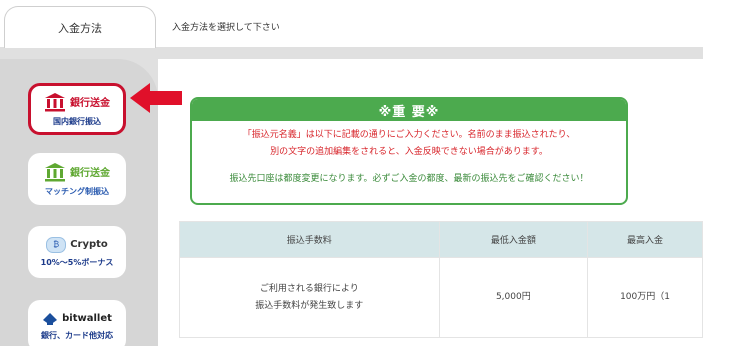  I want to click on table-header-row: 振込手数料 最低入金額 最高入金, so click(441, 239).